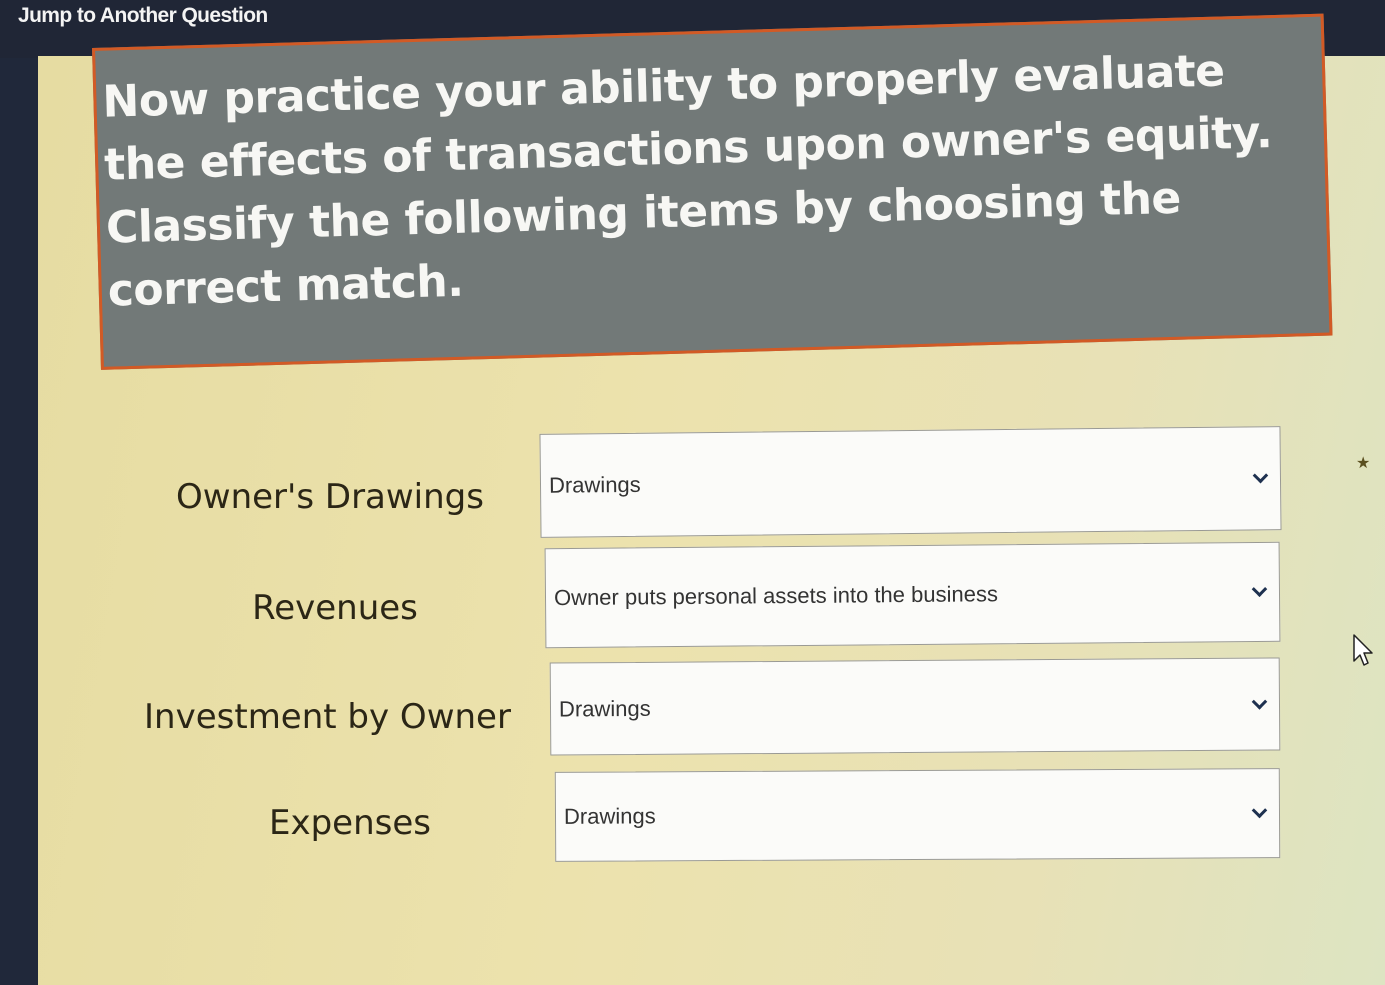  Describe the element at coordinates (20, 521) in the screenshot. I see `left-edge` at that location.